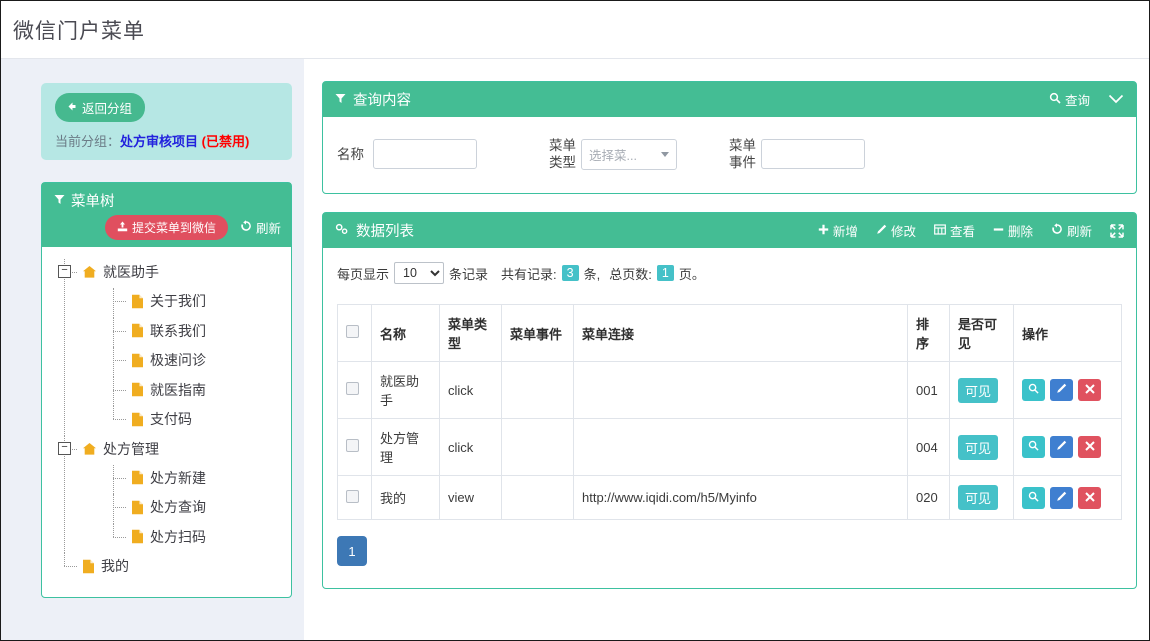  What do you see at coordinates (928, 497) in the screenshot?
I see `cell-sort: 020` at bounding box center [928, 497].